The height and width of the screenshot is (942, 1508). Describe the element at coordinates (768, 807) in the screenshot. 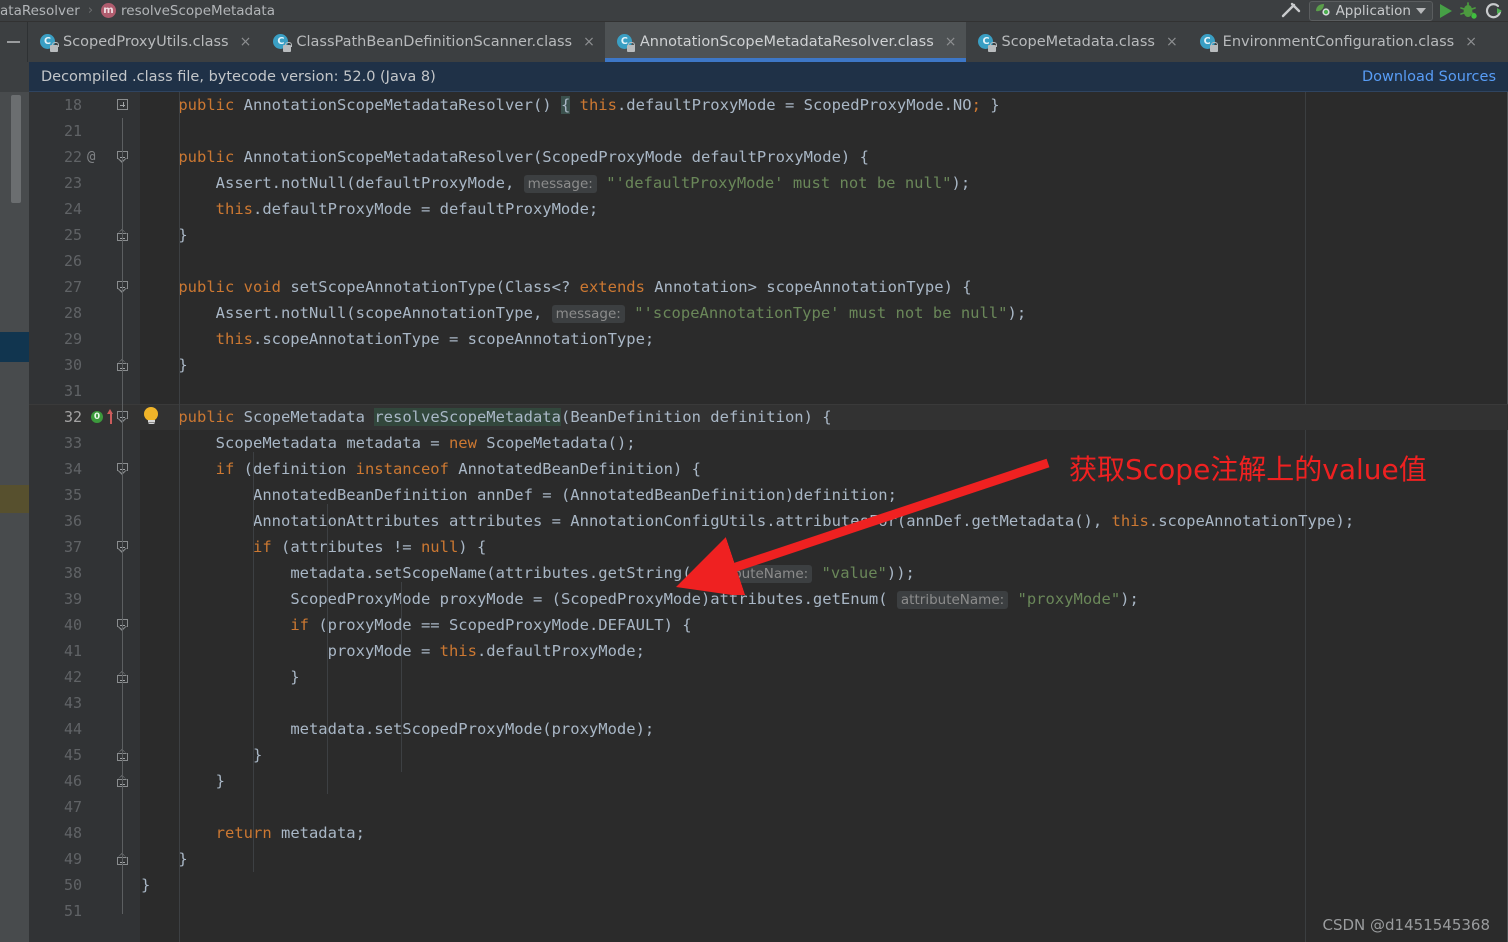

I see `code-line: 47` at that location.